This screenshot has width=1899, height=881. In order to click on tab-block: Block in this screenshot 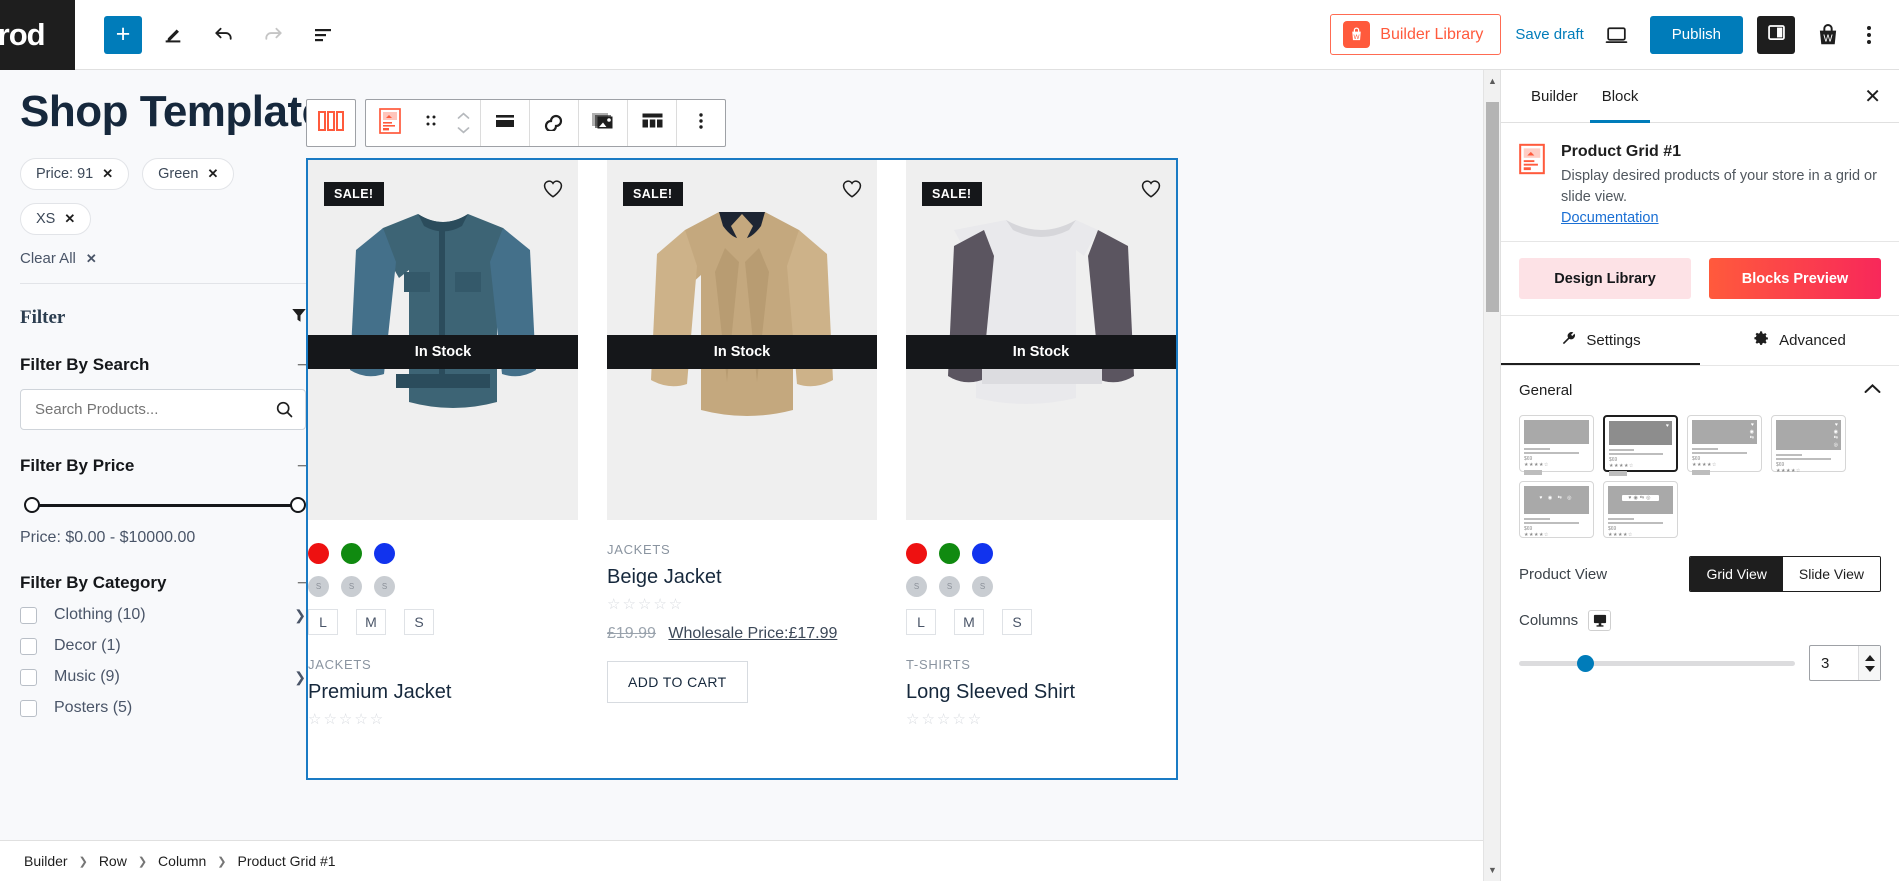, I will do `click(1620, 96)`.